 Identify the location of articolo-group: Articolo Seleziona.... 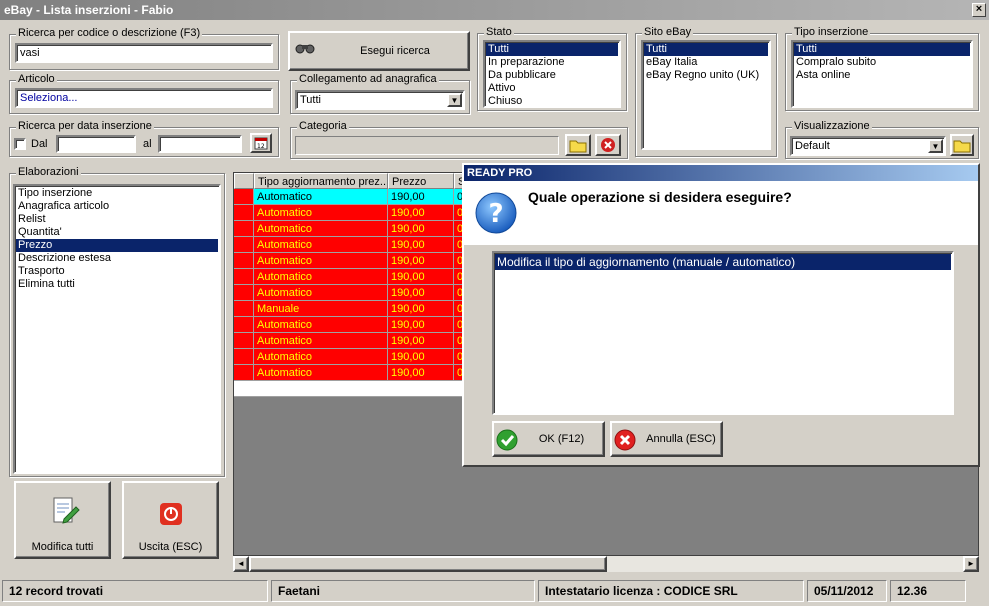
(144, 93).